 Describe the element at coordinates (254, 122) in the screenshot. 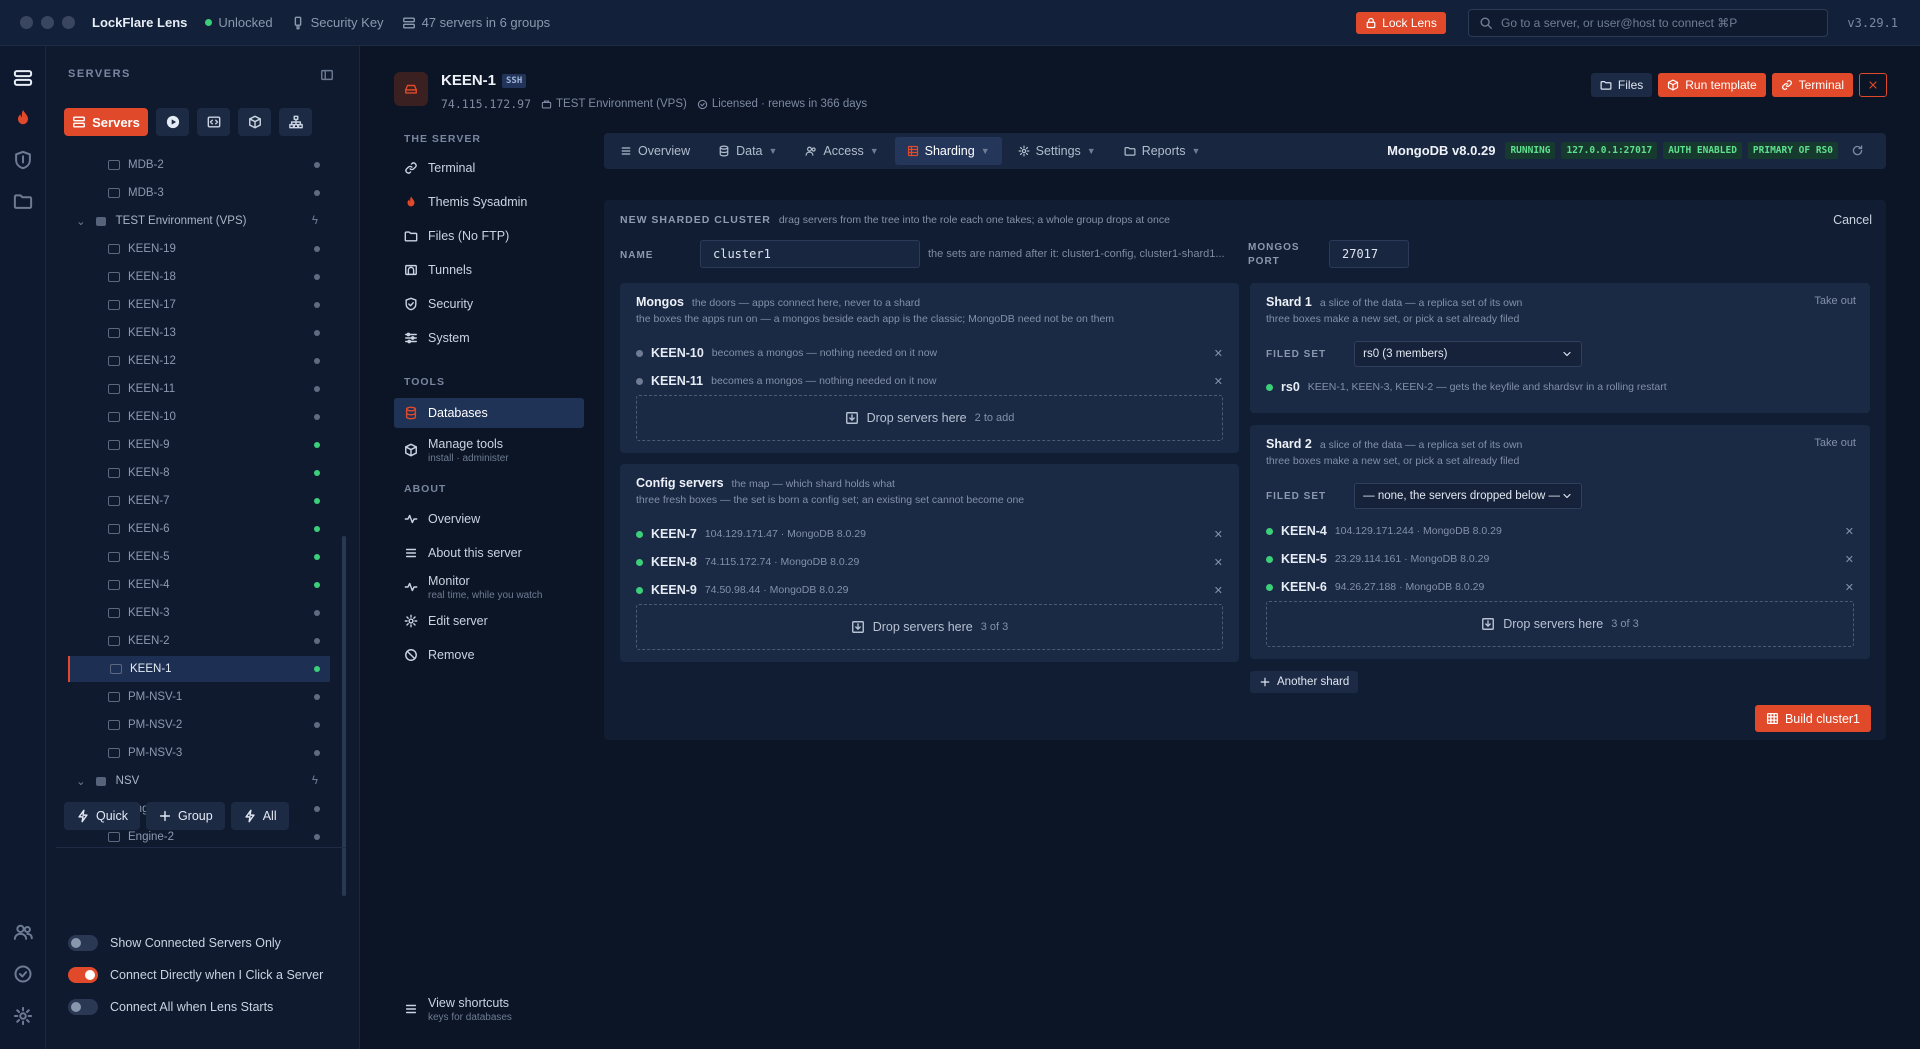

I see `package-button` at that location.